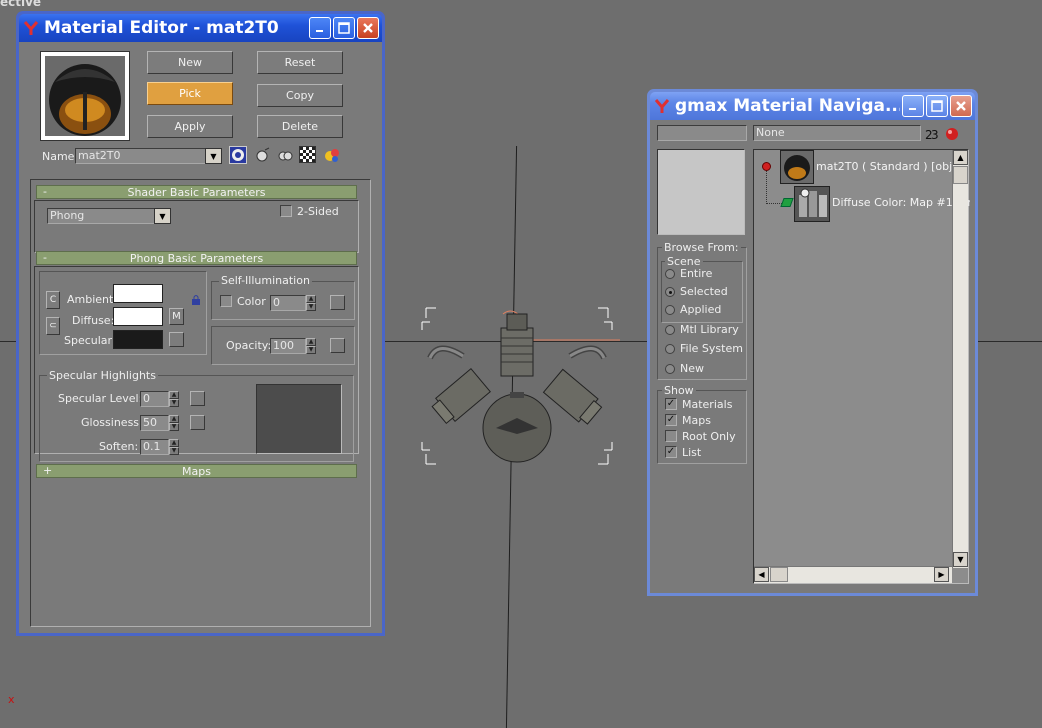  I want to click on browse-option-label: Applied, so click(701, 309).